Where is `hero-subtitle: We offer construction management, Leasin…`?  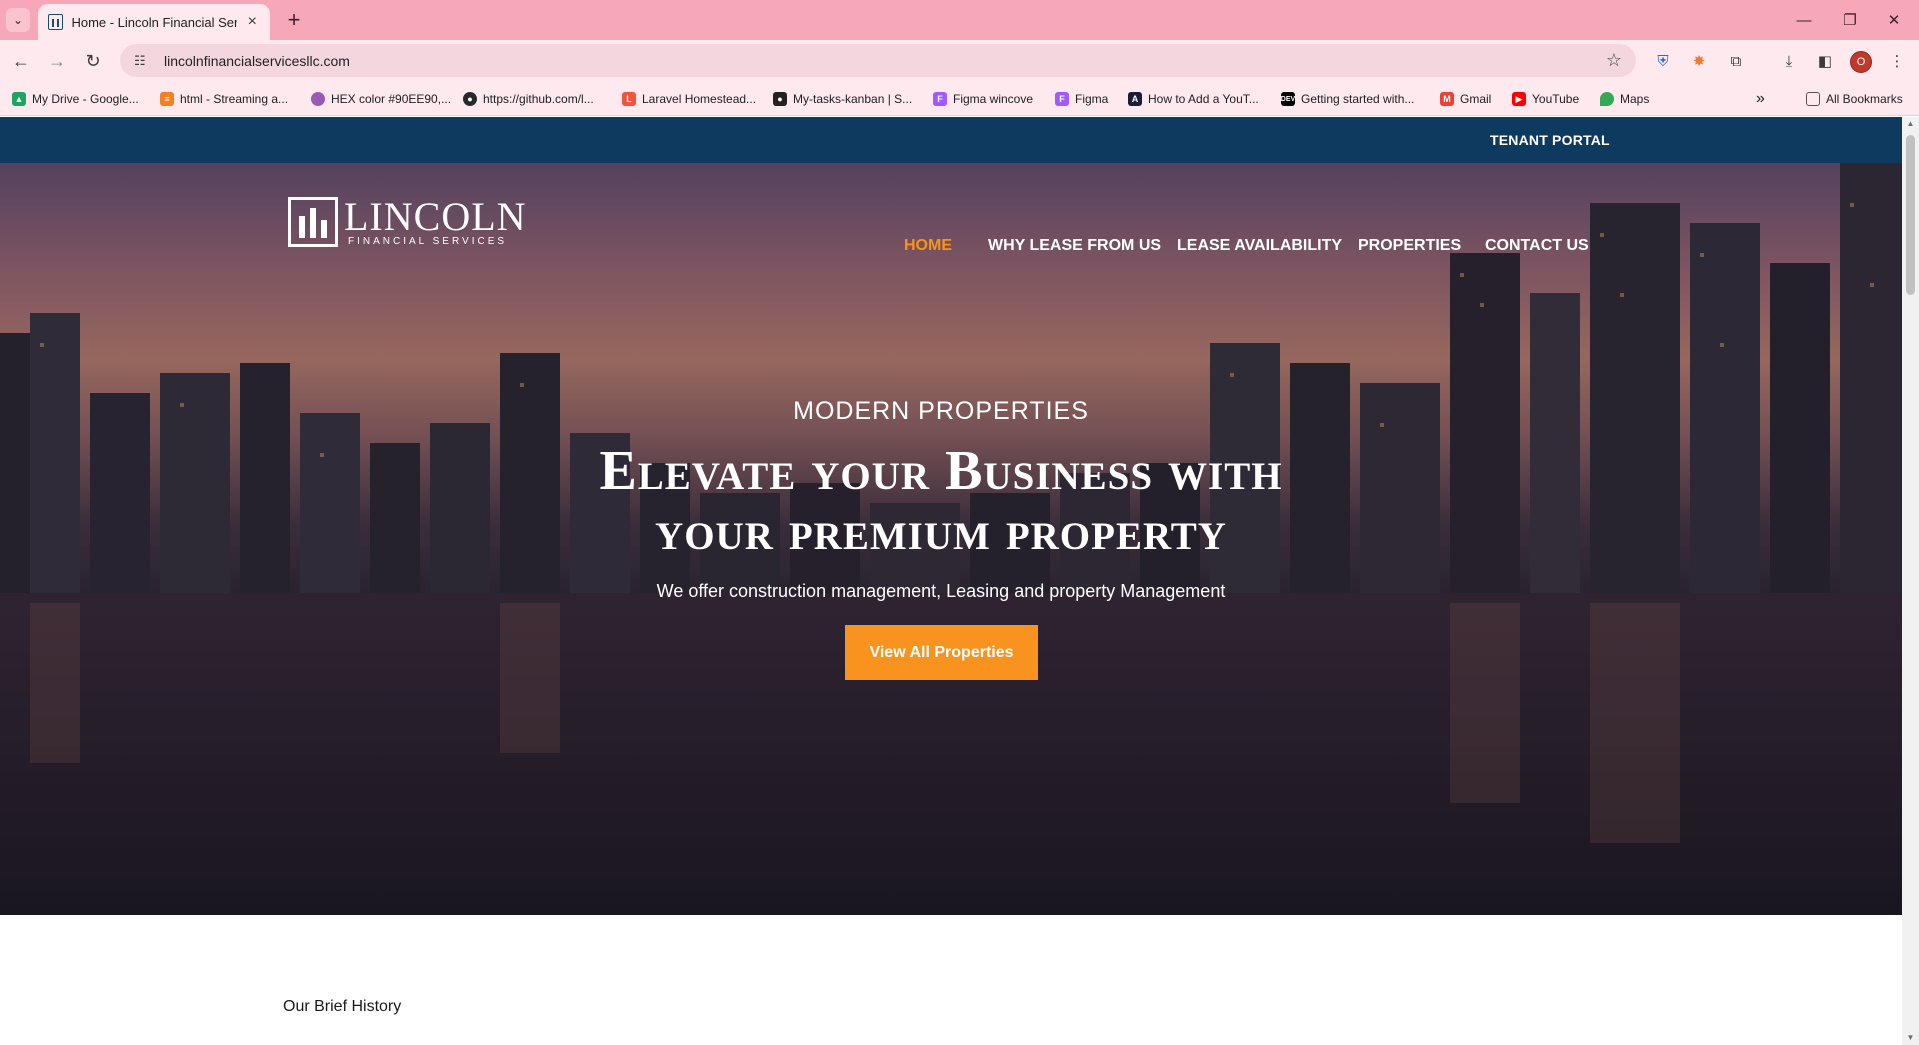 hero-subtitle: We offer construction management, Leasin… is located at coordinates (941, 591).